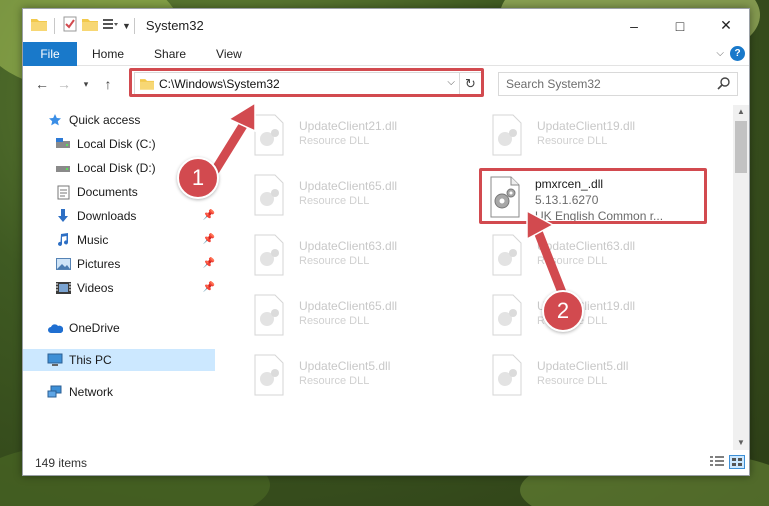 This screenshot has width=769, height=506. Describe the element at coordinates (90, 25) in the screenshot. I see `new-folder-icon` at that location.